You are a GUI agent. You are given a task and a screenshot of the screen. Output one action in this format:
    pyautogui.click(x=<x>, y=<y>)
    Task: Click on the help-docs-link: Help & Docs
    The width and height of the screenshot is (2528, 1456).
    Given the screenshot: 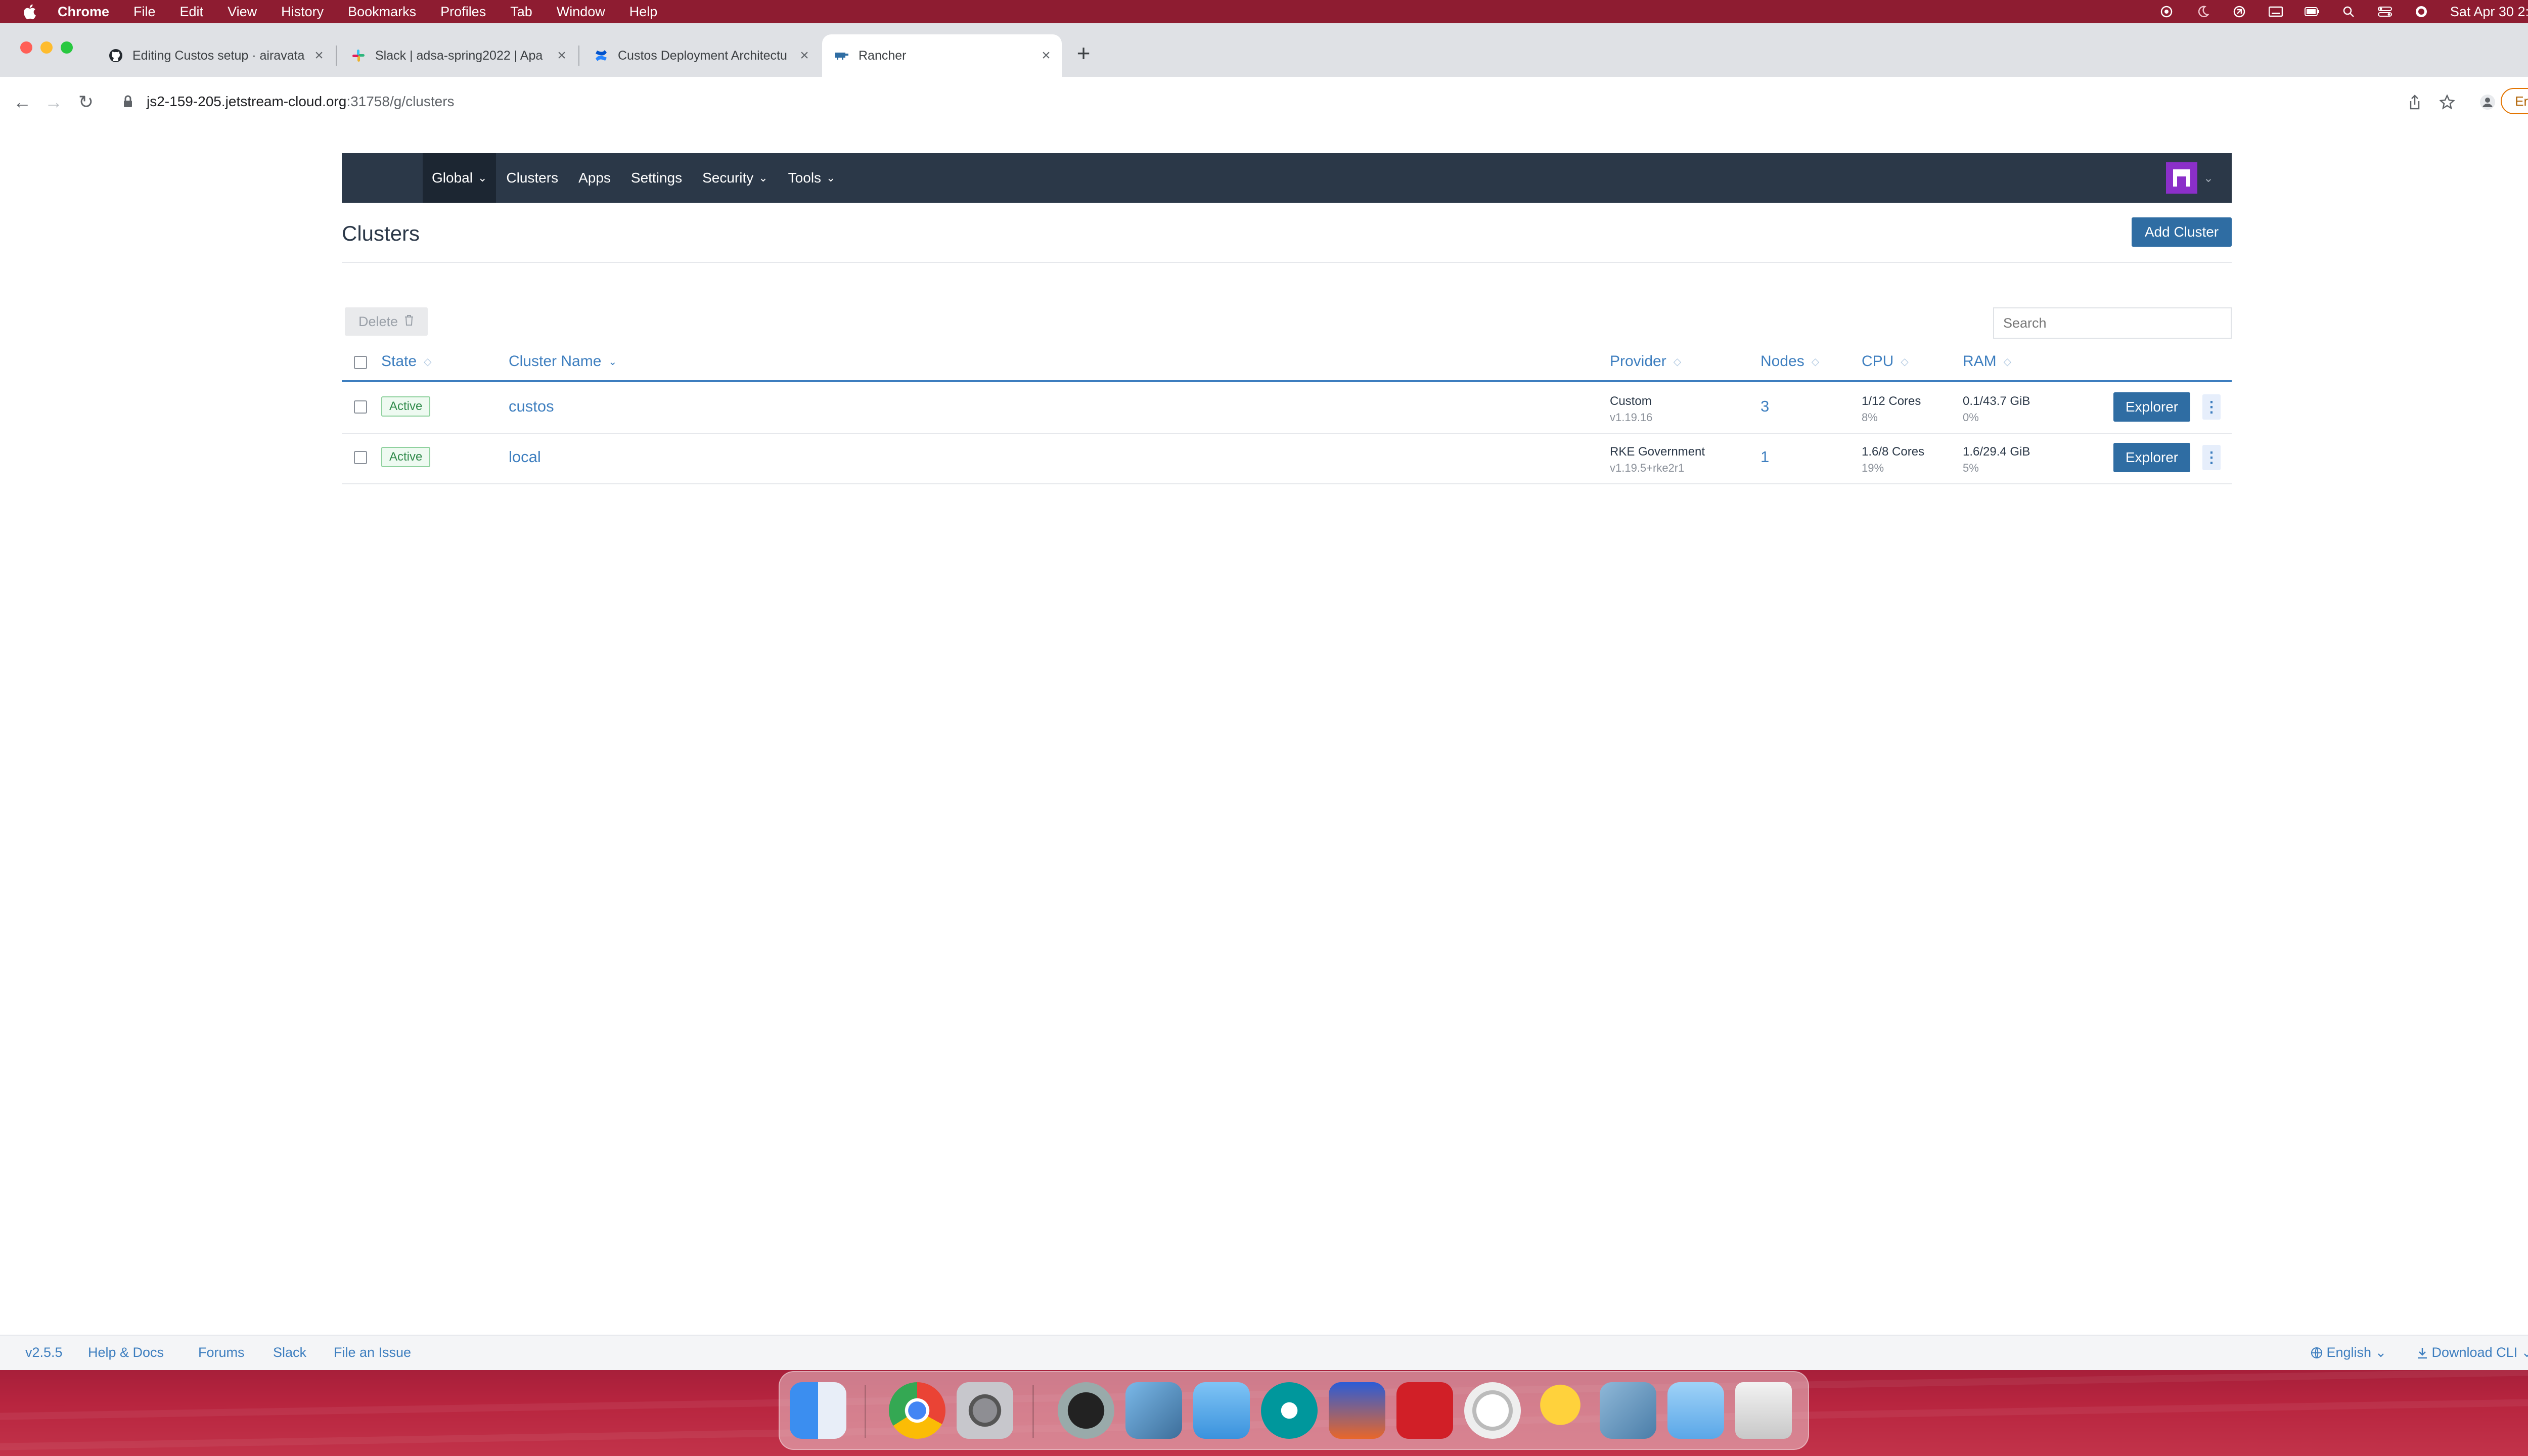 What is the action you would take?
    pyautogui.click(x=126, y=1352)
    